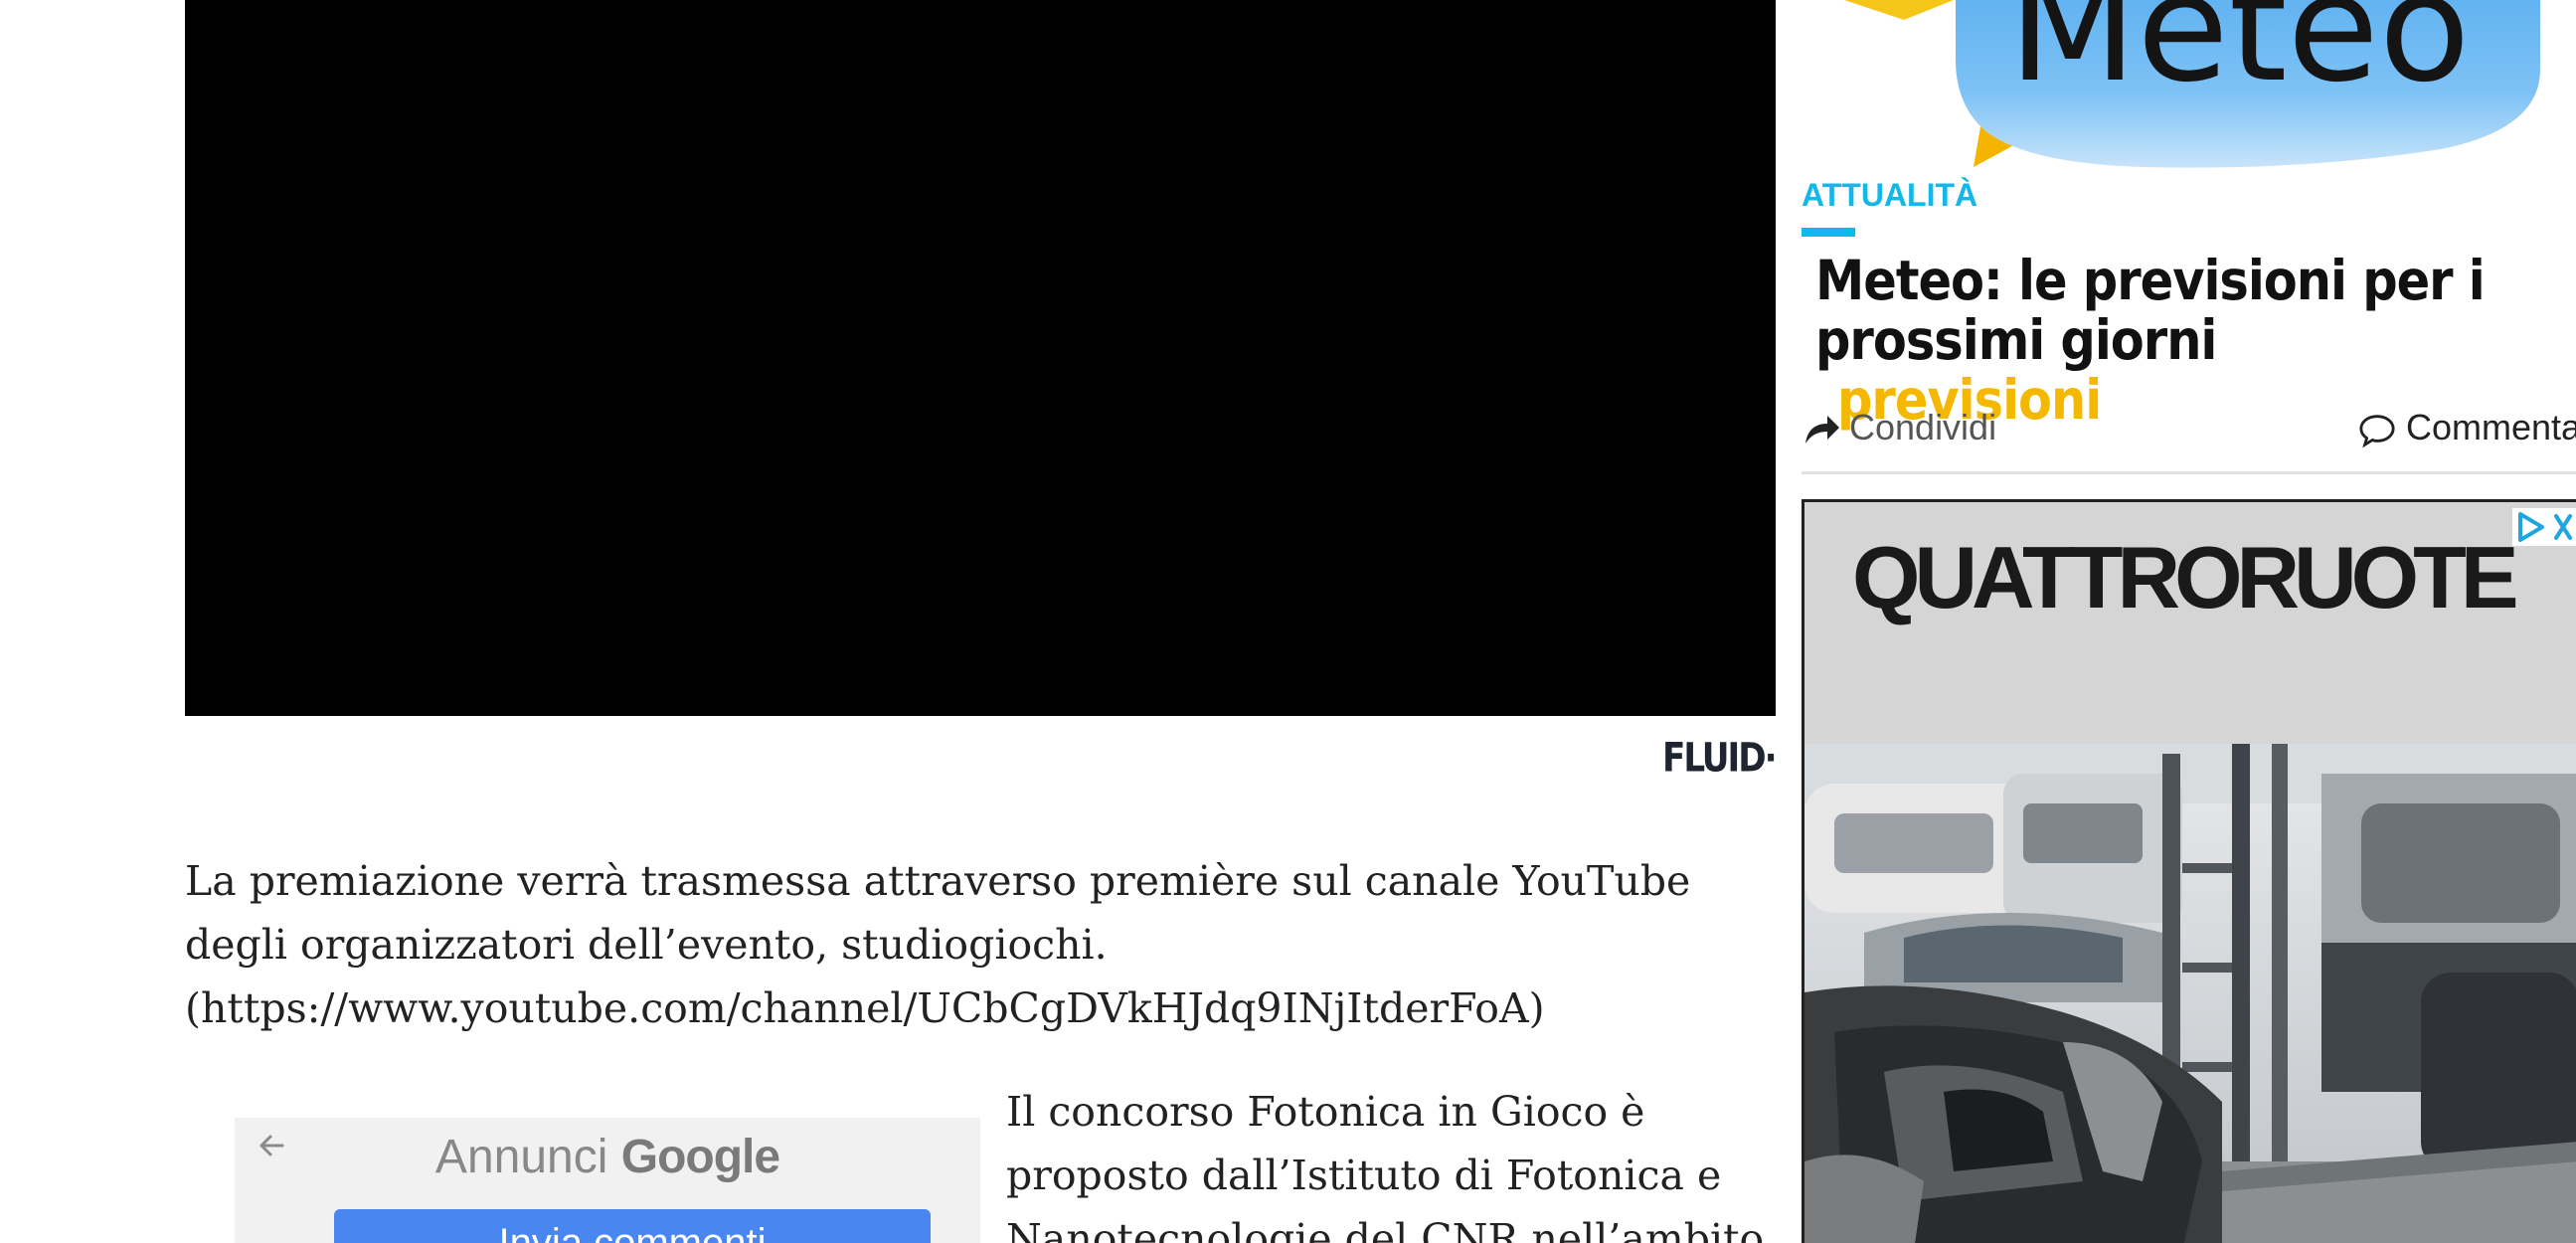  I want to click on share-icon, so click(1822, 430).